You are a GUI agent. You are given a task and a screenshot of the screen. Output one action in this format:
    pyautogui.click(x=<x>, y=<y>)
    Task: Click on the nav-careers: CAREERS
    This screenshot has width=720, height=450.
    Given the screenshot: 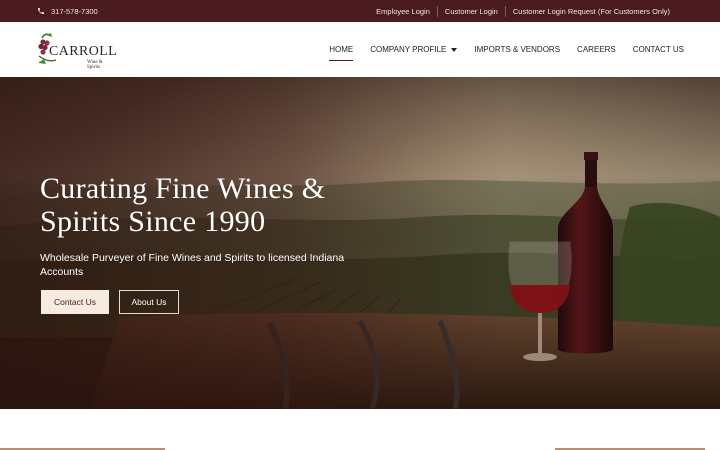 What is the action you would take?
    pyautogui.click(x=596, y=49)
    